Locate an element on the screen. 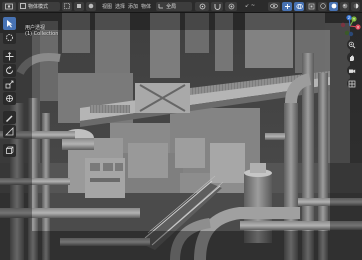 This screenshot has height=260, width=362. transform-orientation-dropdown: 全局 is located at coordinates (174, 6).